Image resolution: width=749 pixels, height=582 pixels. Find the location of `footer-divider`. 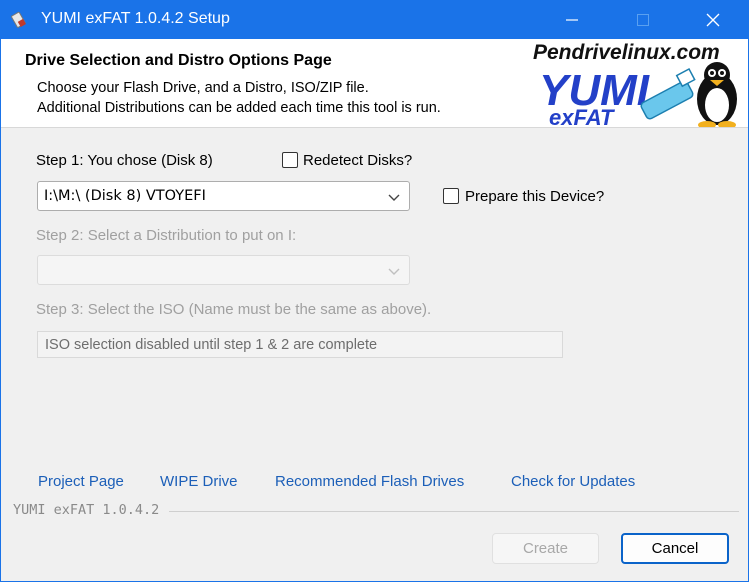

footer-divider is located at coordinates (454, 511).